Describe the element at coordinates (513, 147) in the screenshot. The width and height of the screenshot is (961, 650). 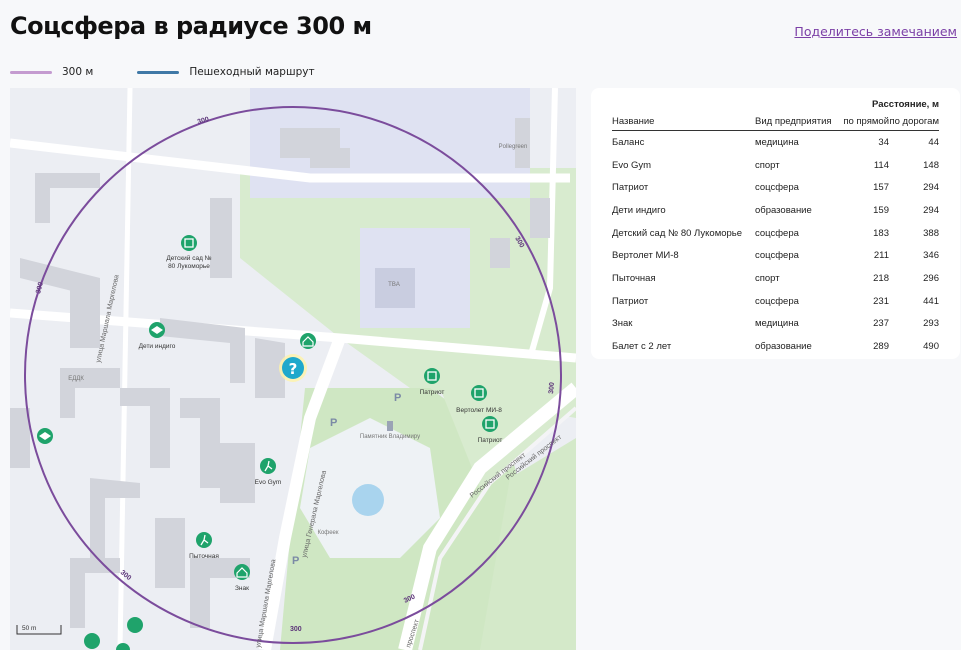
I see `building-label: Pollegreen` at that location.